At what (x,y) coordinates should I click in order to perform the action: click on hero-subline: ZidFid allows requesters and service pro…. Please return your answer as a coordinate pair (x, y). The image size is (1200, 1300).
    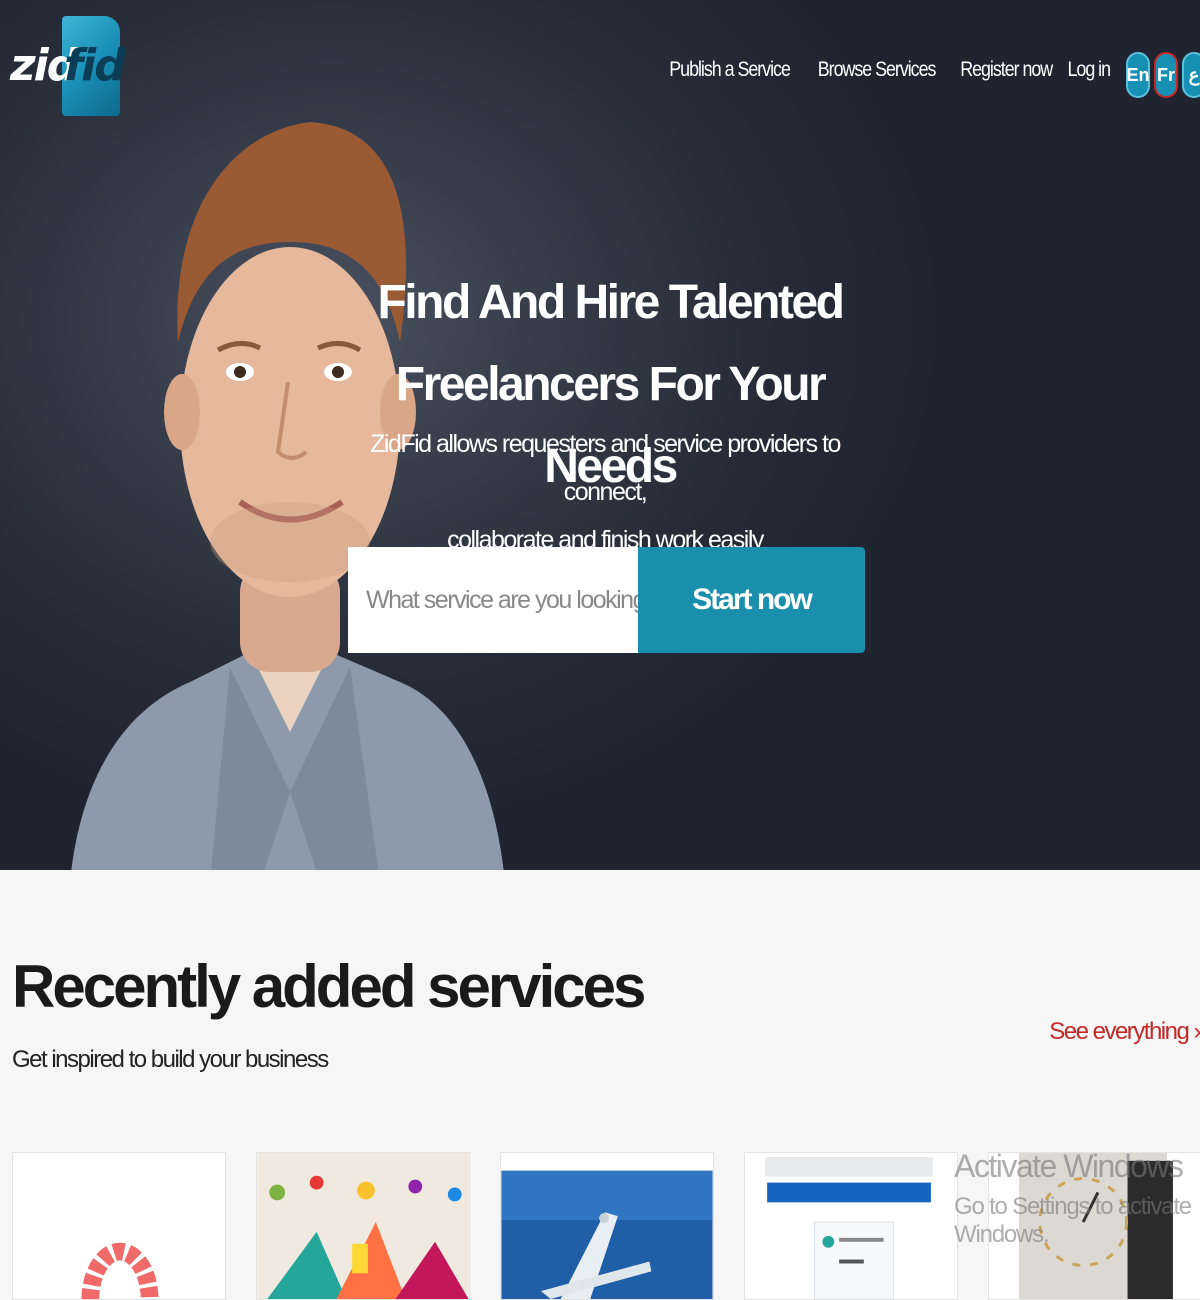
    Looking at the image, I should click on (605, 492).